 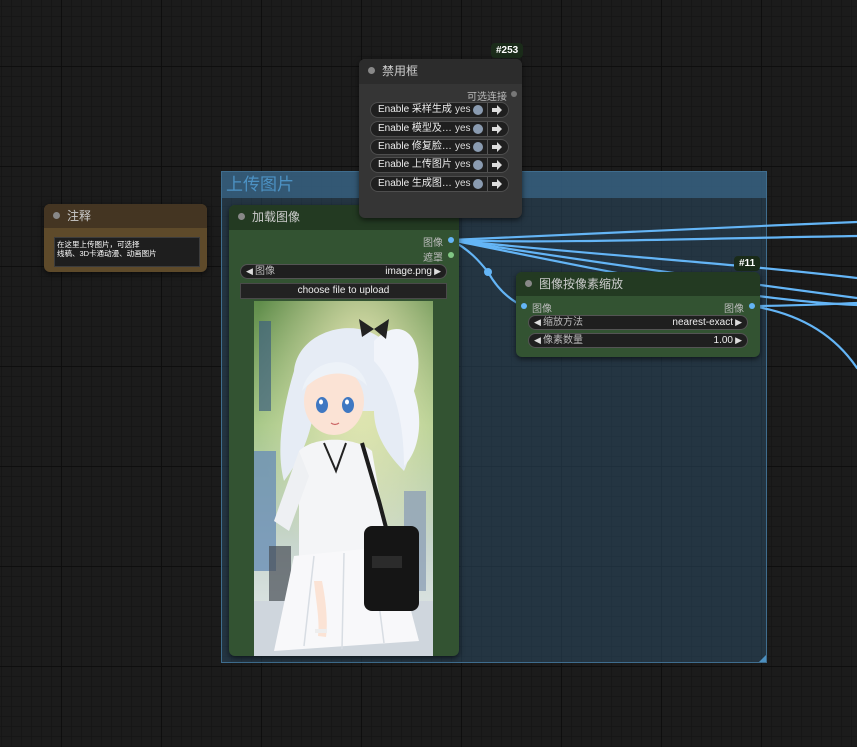 I want to click on anime-girl-image, so click(x=343, y=478).